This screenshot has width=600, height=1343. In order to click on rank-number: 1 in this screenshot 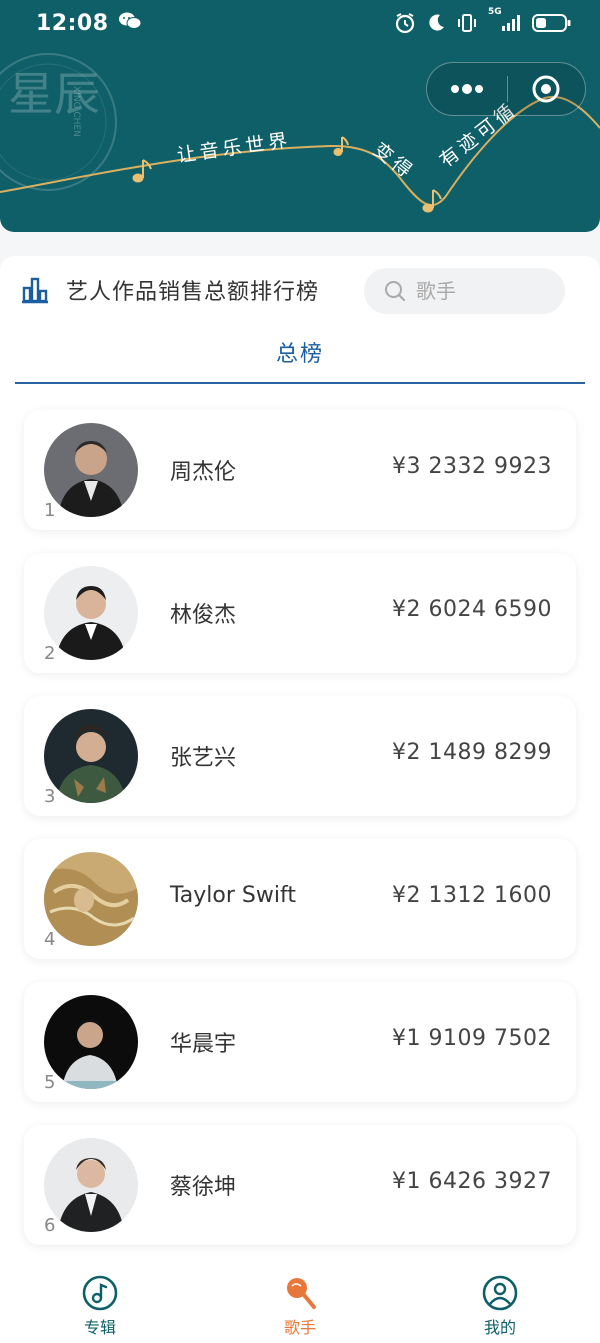, I will do `click(50, 510)`.